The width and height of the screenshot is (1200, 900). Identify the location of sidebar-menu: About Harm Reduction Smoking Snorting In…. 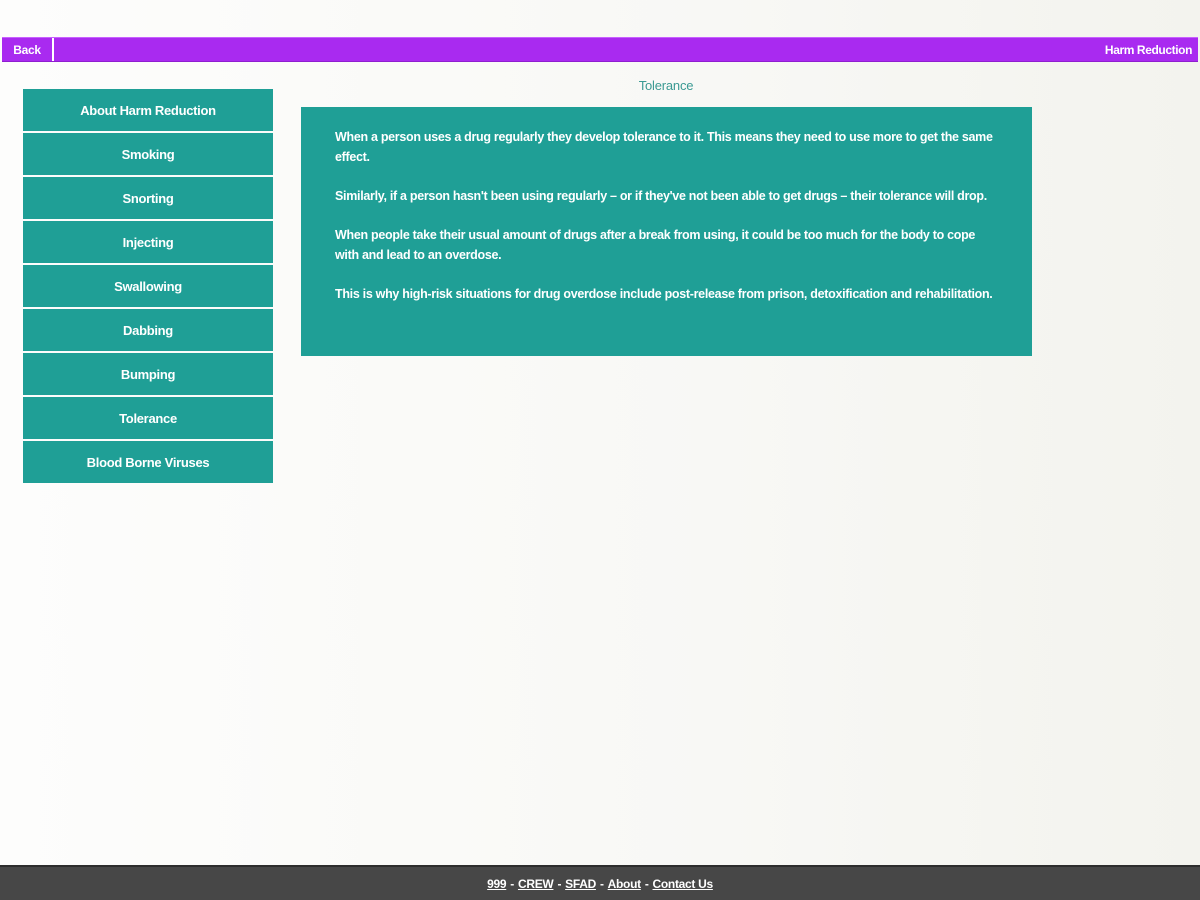
(148, 287).